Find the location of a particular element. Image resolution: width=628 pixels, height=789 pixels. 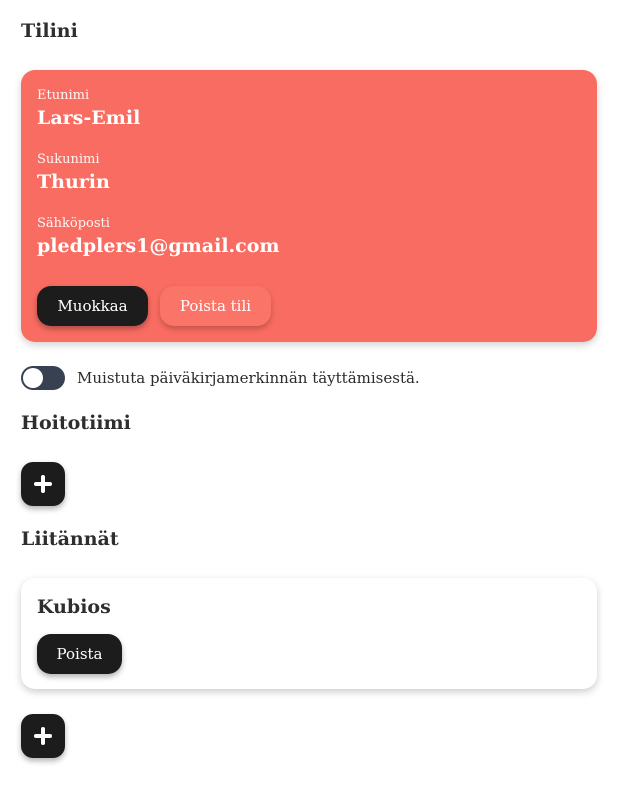

reminder-toggle is located at coordinates (43, 378).